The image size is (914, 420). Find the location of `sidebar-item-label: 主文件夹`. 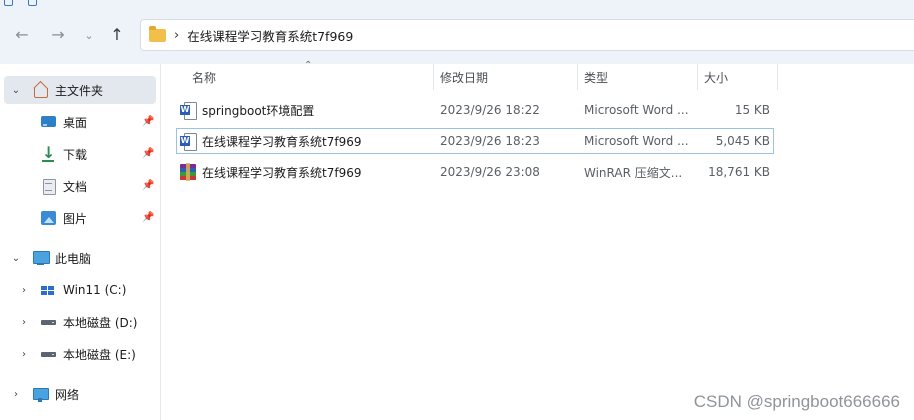

sidebar-item-label: 主文件夹 is located at coordinates (79, 90).